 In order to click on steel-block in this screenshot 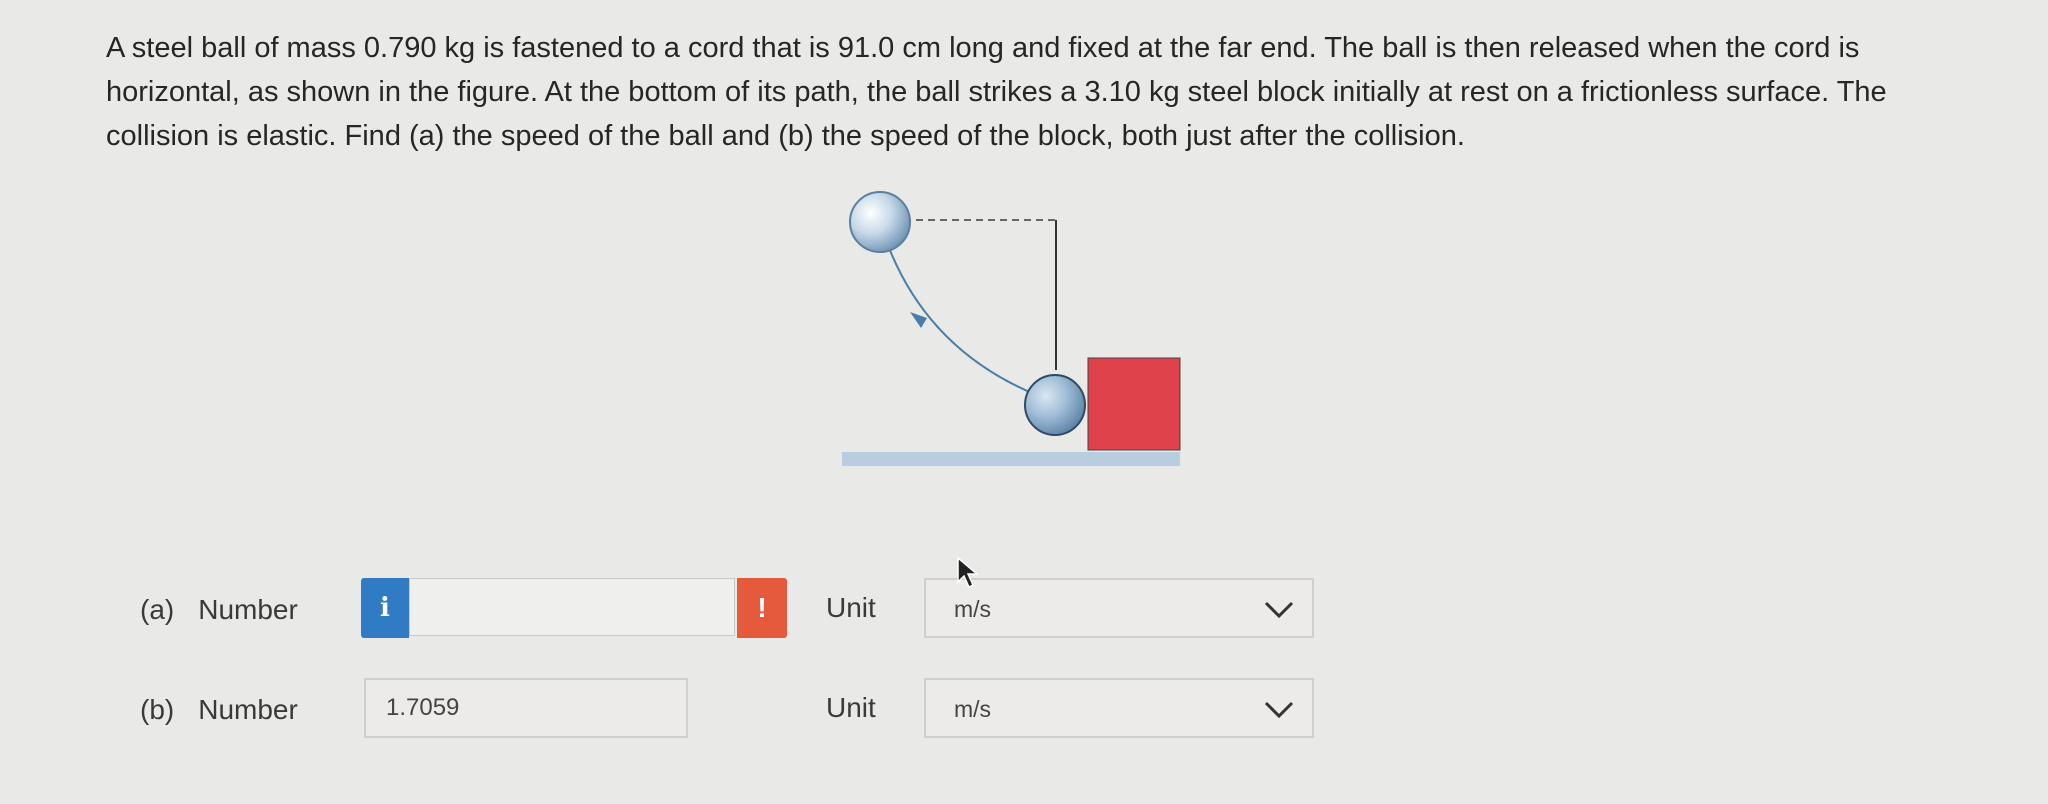, I will do `click(1134, 404)`.